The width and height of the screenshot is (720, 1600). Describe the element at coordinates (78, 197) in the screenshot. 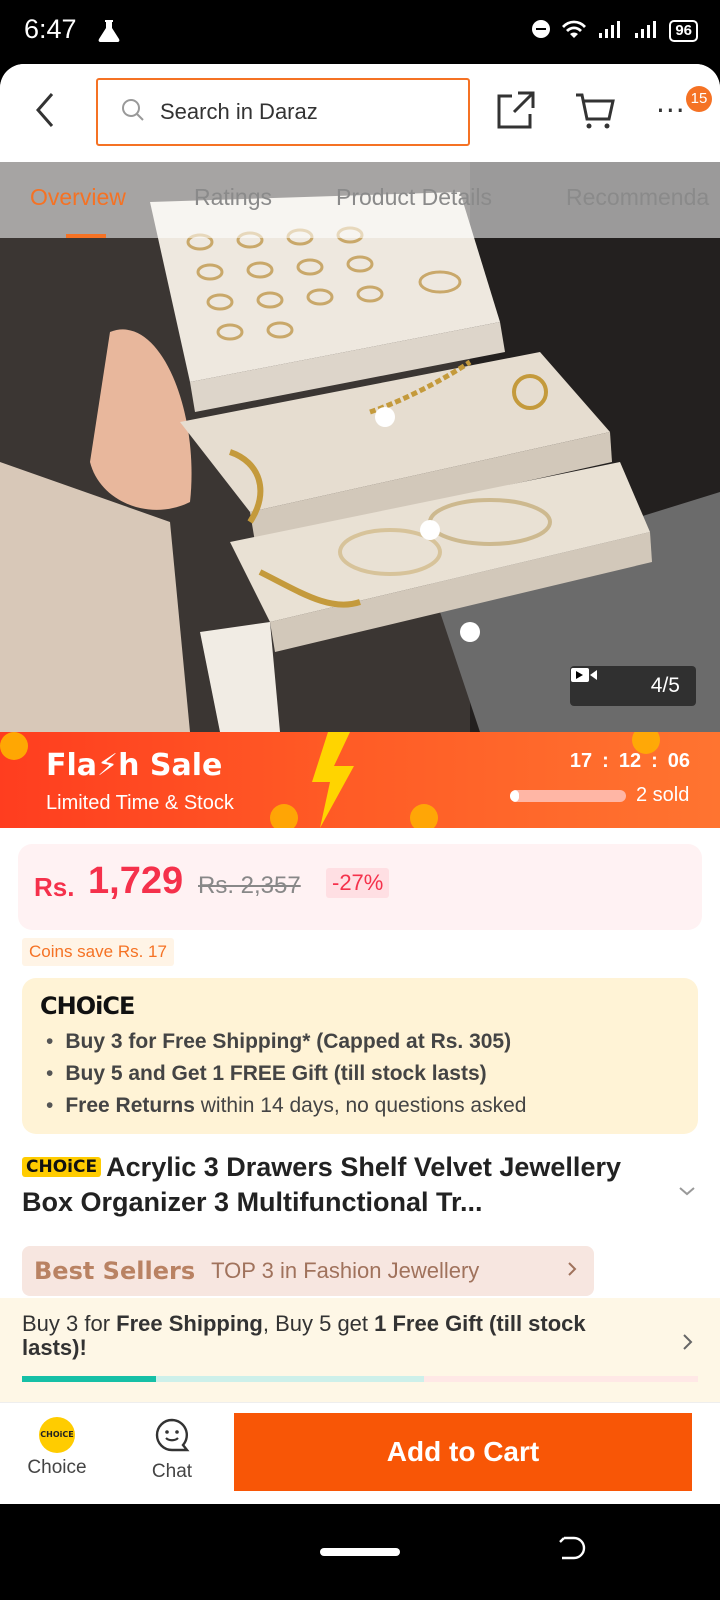

I see `tab-overview: Overview` at that location.